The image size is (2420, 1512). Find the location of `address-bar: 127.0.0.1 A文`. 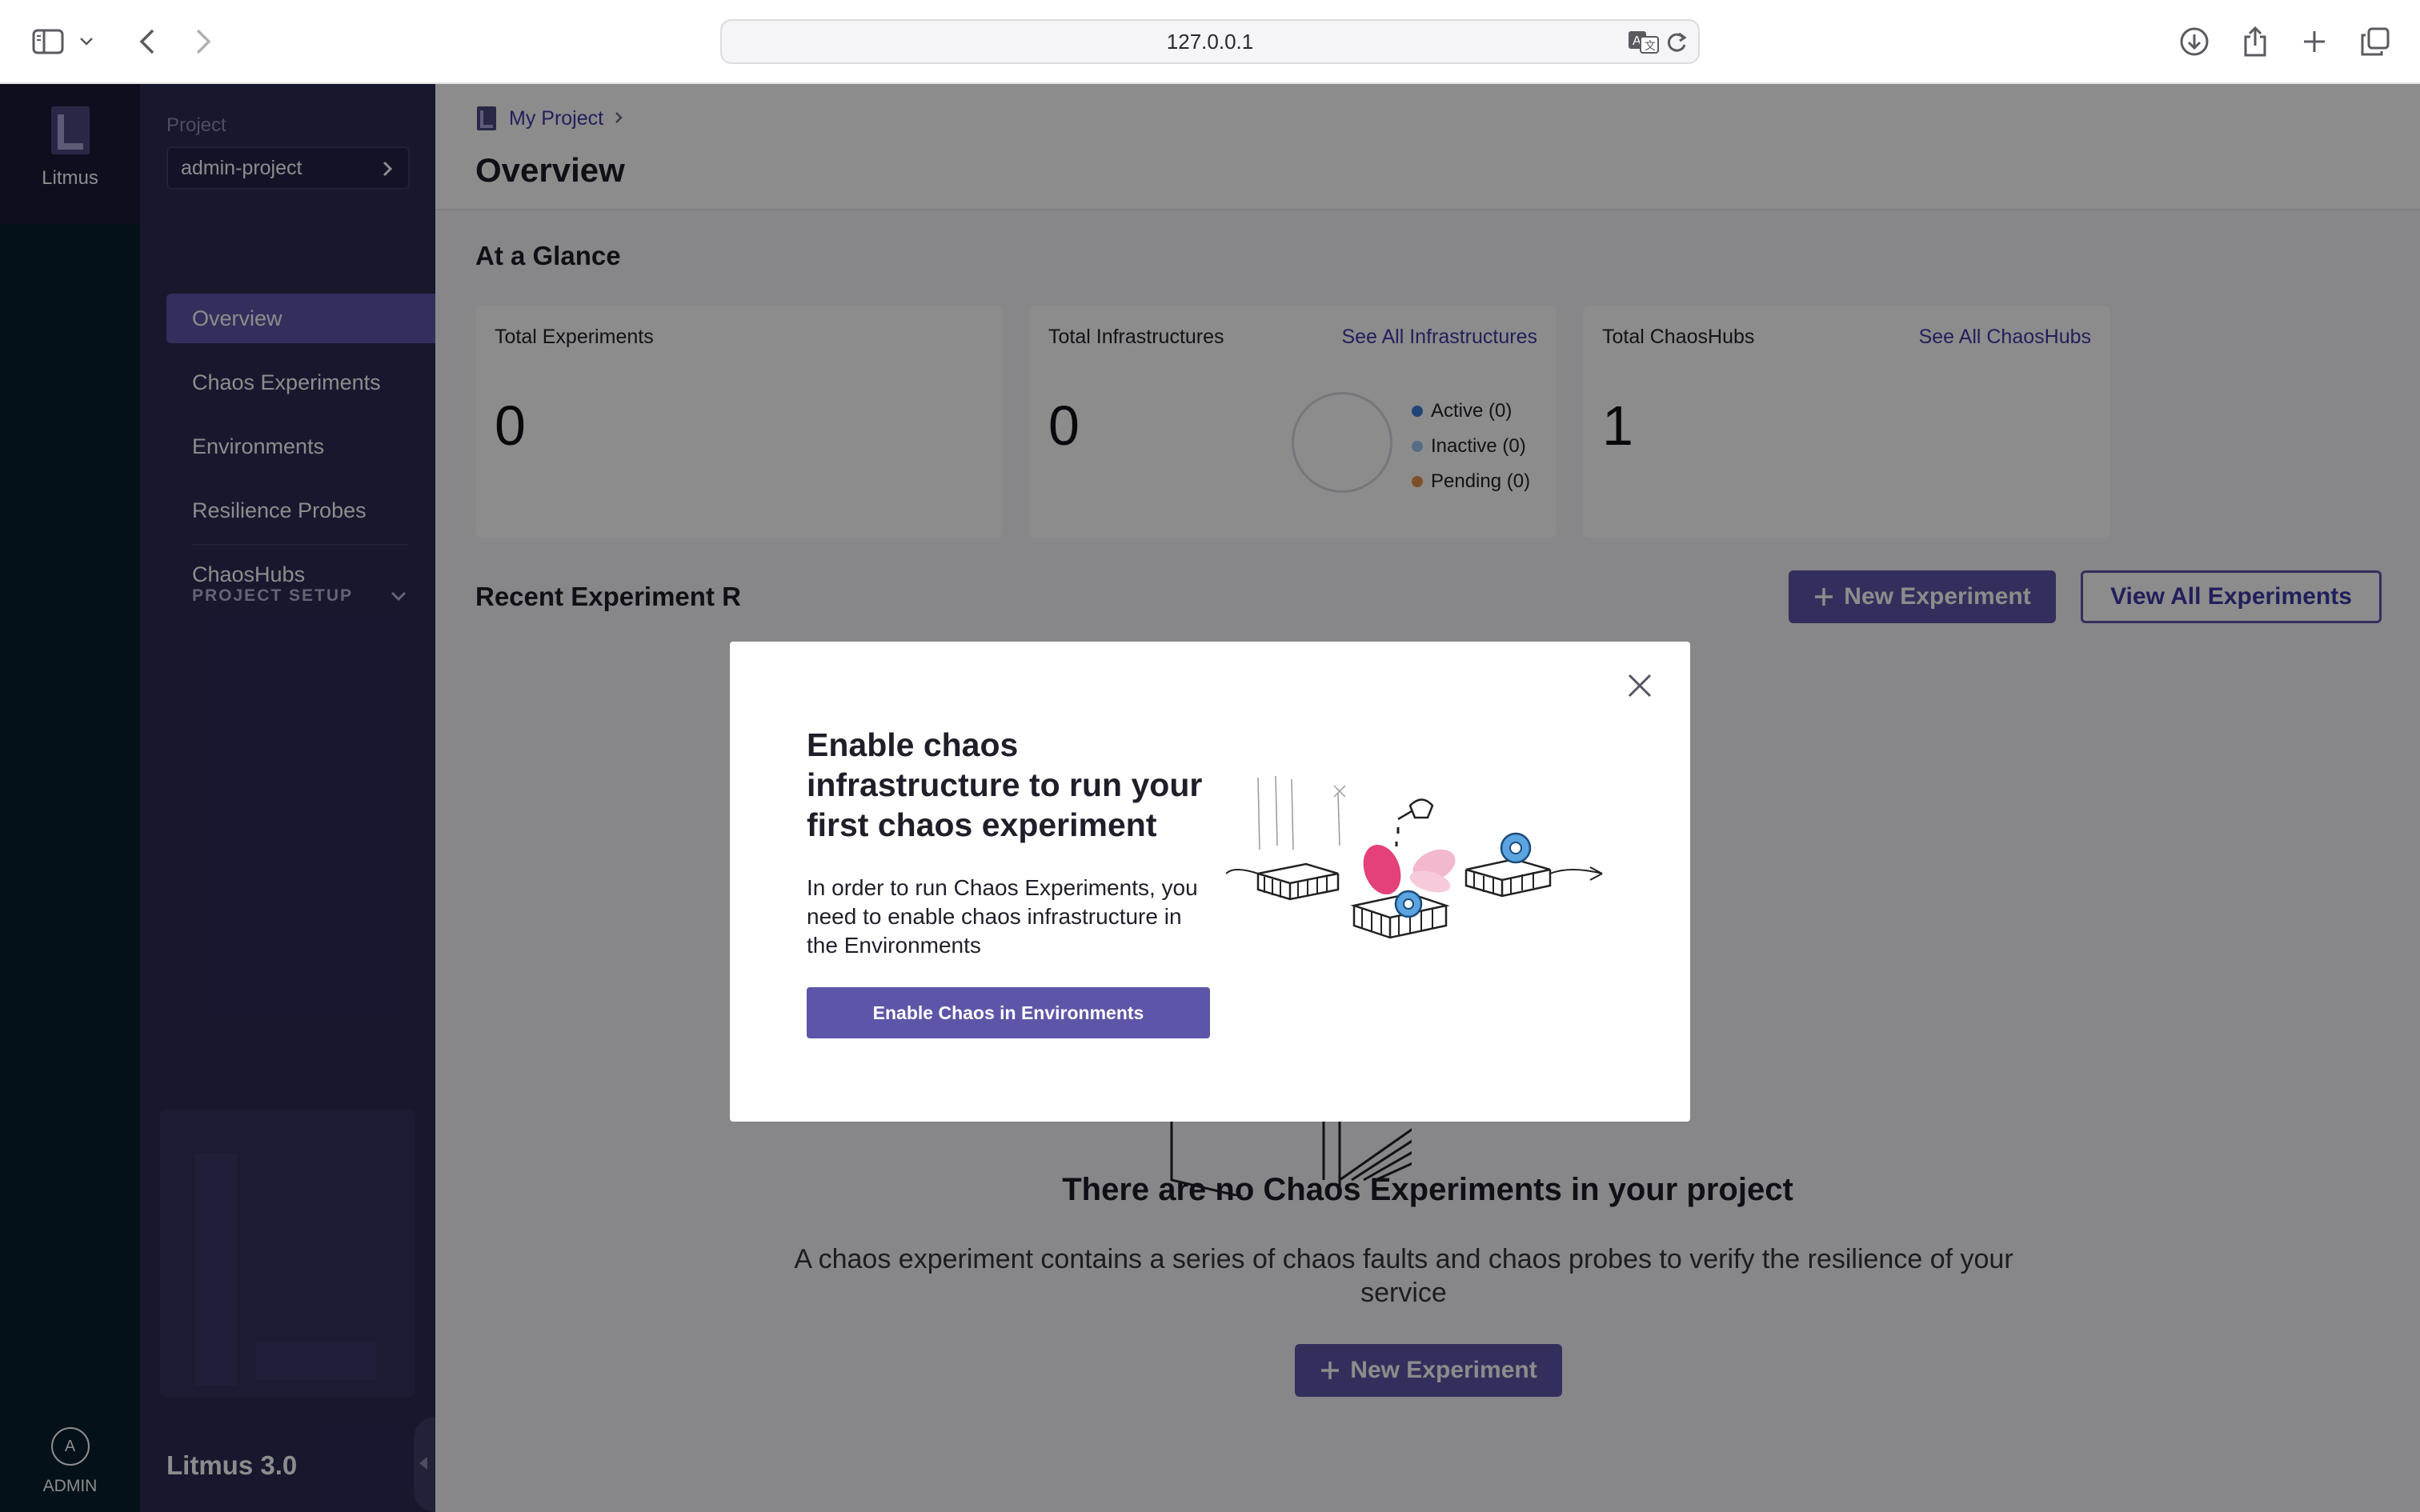

address-bar: 127.0.0.1 A文 is located at coordinates (1210, 41).